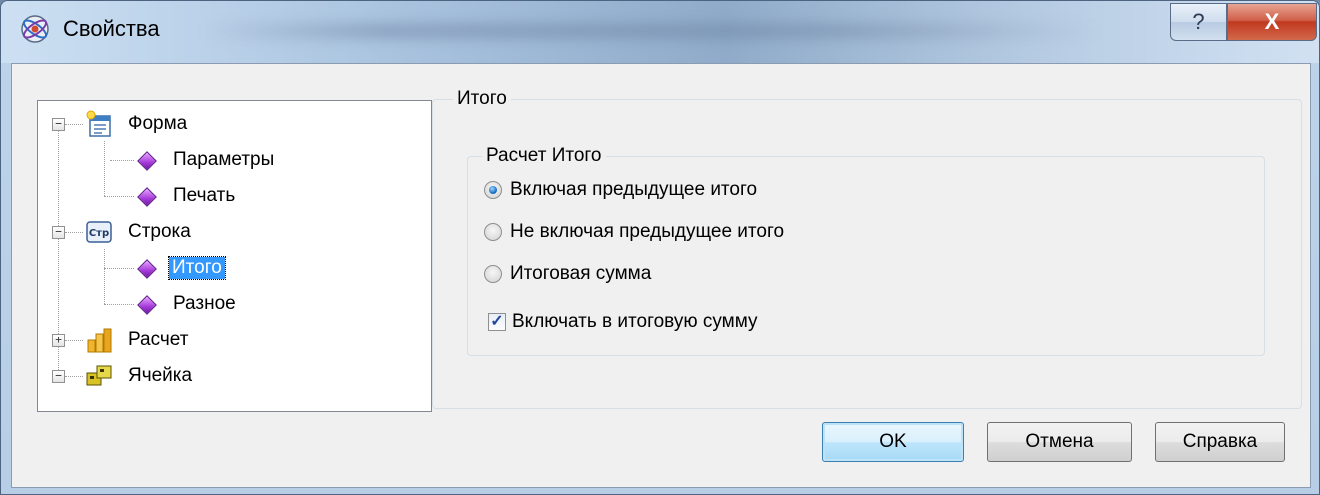 Image resolution: width=1320 pixels, height=495 pixels. What do you see at coordinates (111, 28) in the screenshot?
I see `window-title: Свойства` at bounding box center [111, 28].